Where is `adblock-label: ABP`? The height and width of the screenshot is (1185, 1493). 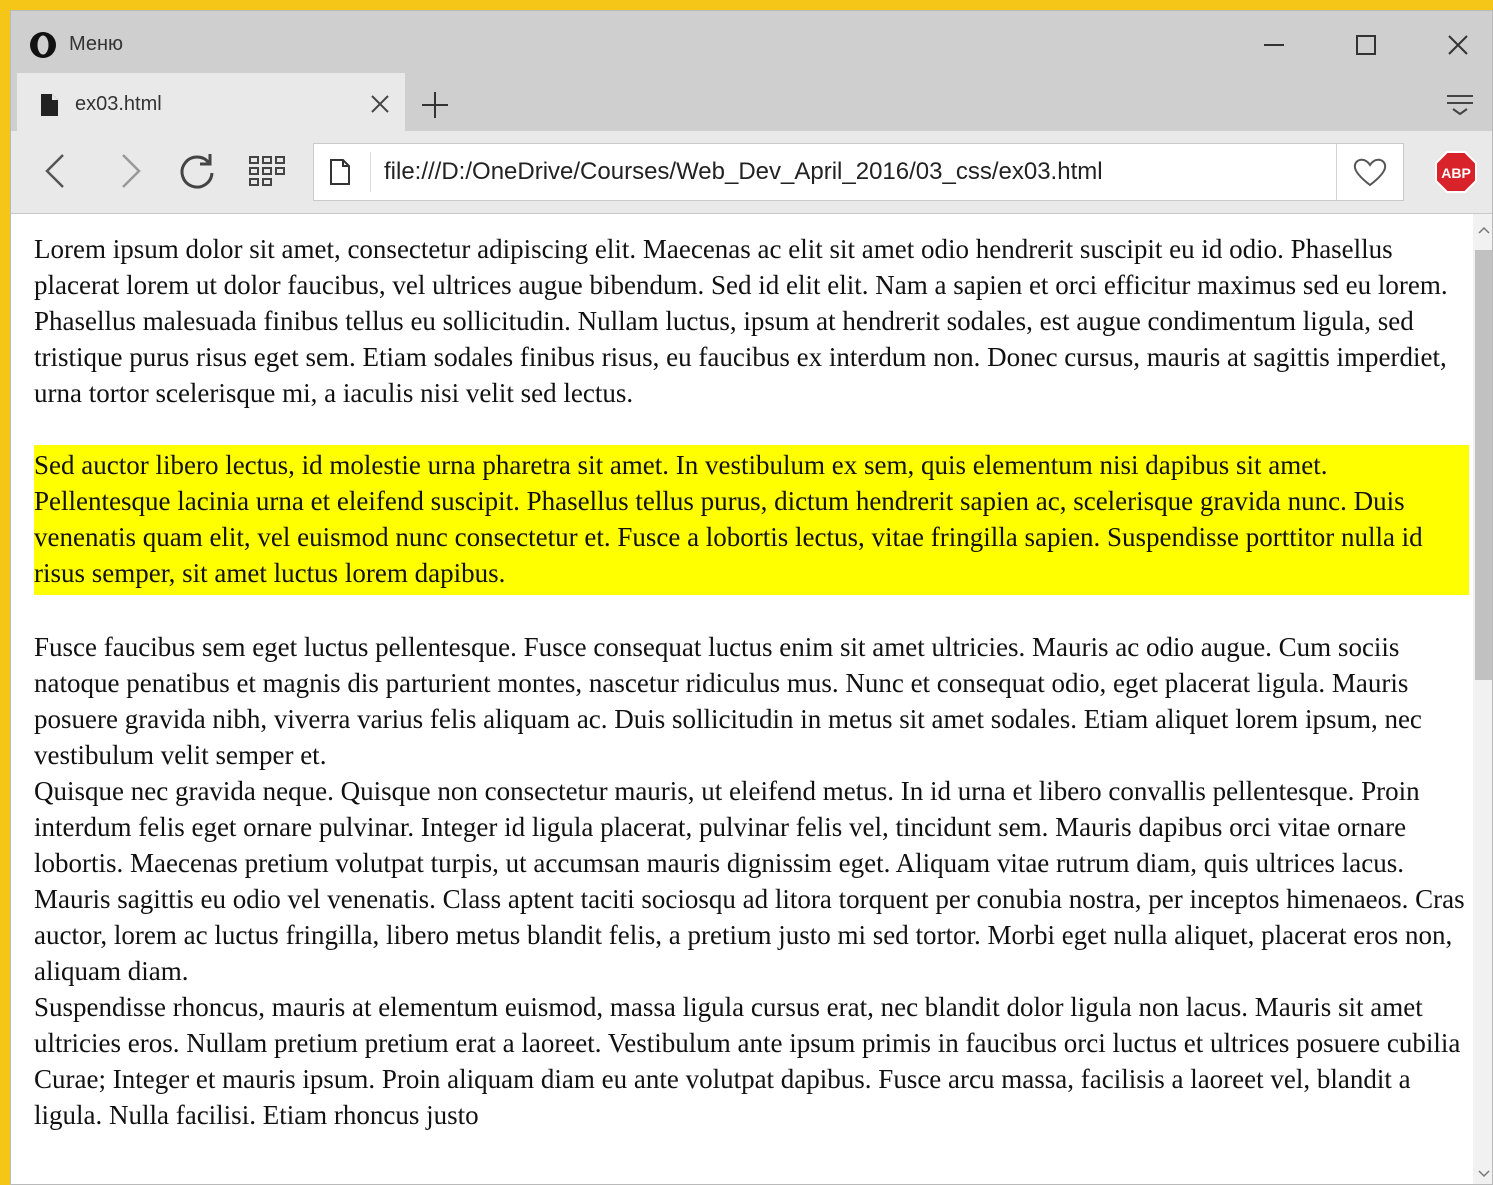 adblock-label: ABP is located at coordinates (1456, 173).